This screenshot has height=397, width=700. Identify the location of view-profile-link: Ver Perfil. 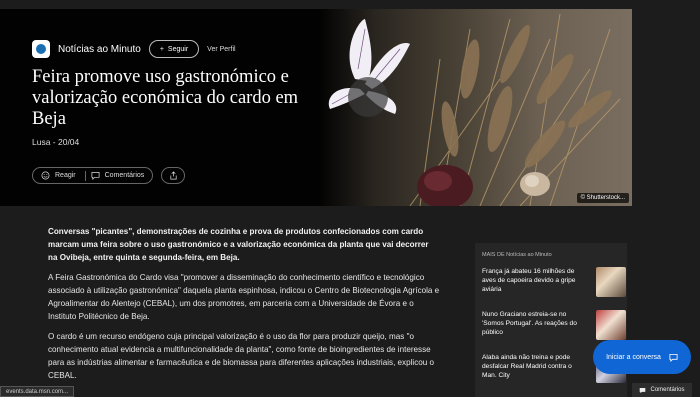
(221, 49).